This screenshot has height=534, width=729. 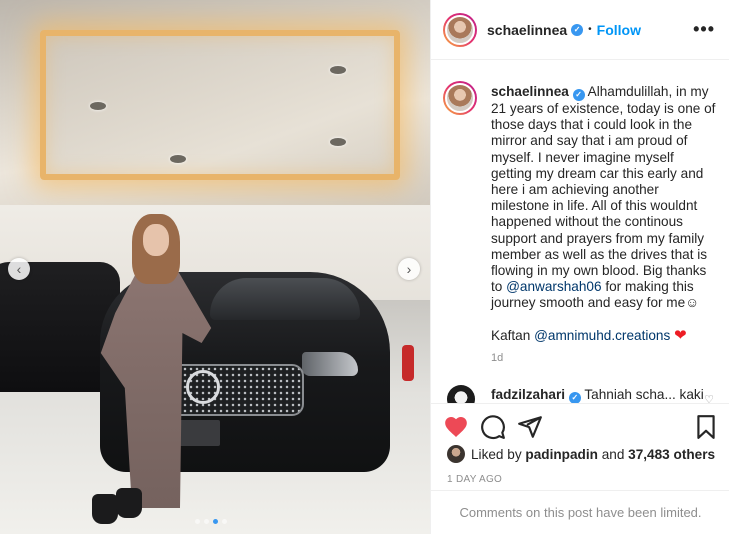 I want to click on carousel-indicator, so click(x=211, y=521).